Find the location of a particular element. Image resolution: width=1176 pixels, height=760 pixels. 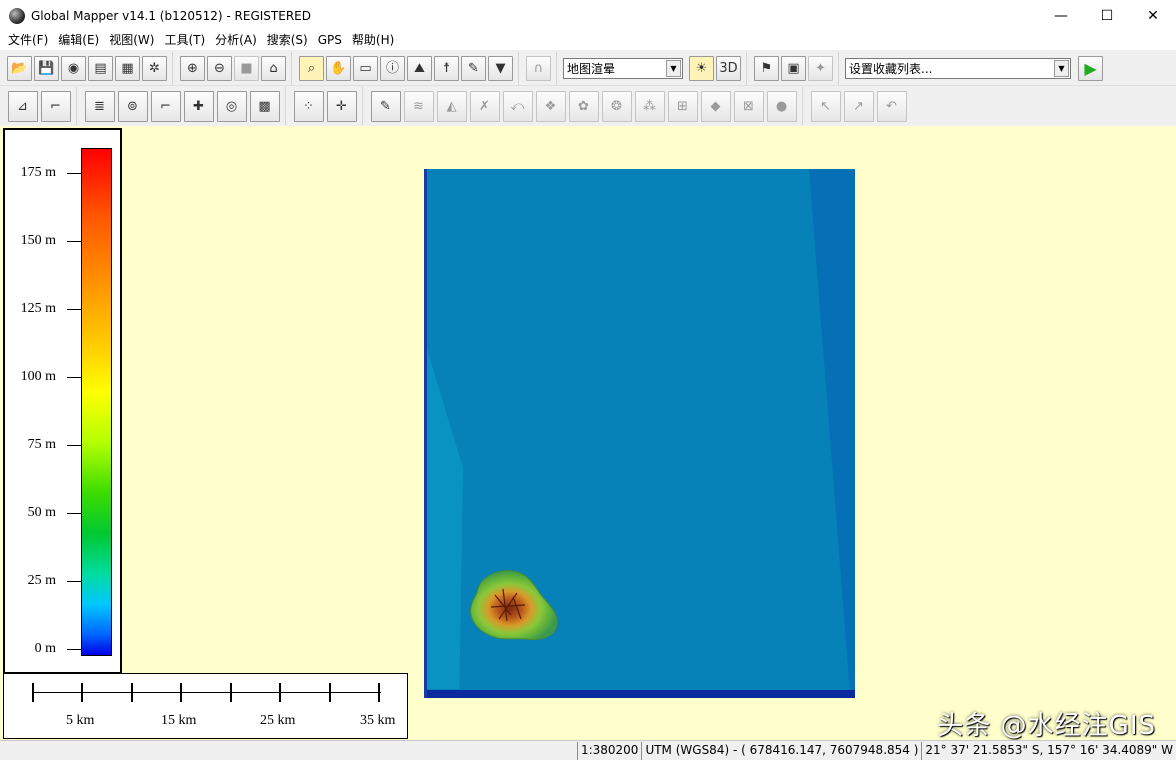

menu-view: 视图(W) is located at coordinates (131, 40).